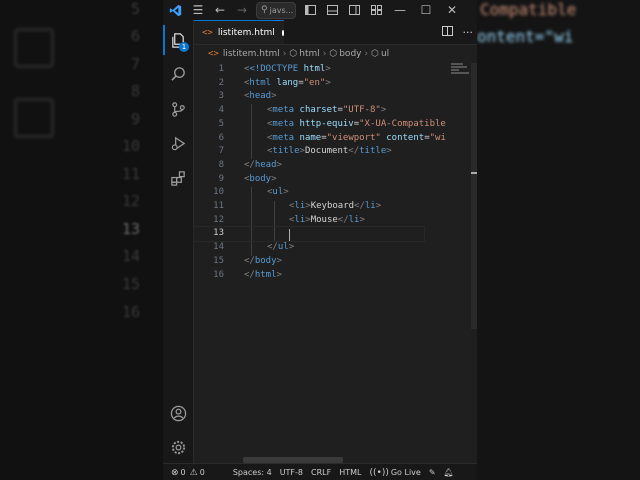  Describe the element at coordinates (202, 472) in the screenshot. I see `warning-count: 0` at that location.